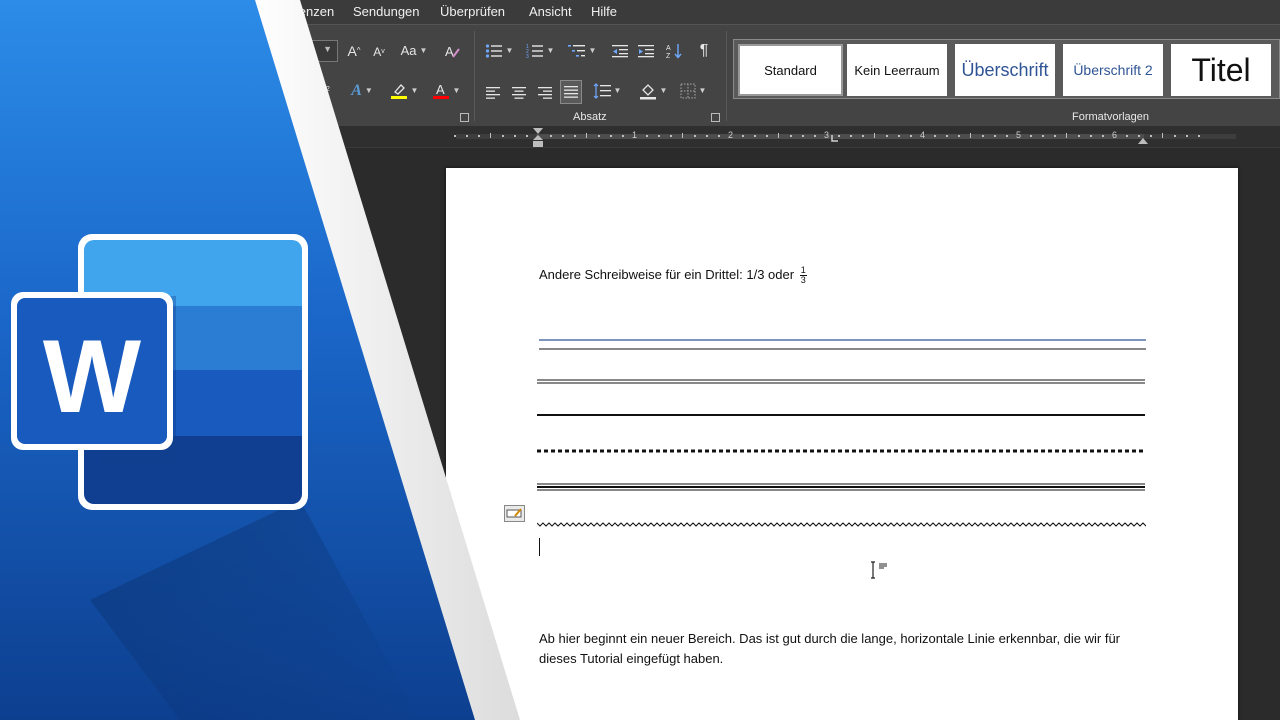 This screenshot has width=1280, height=720. What do you see at coordinates (897, 70) in the screenshot?
I see `style-kein-leerraum: Kein Leerraum` at bounding box center [897, 70].